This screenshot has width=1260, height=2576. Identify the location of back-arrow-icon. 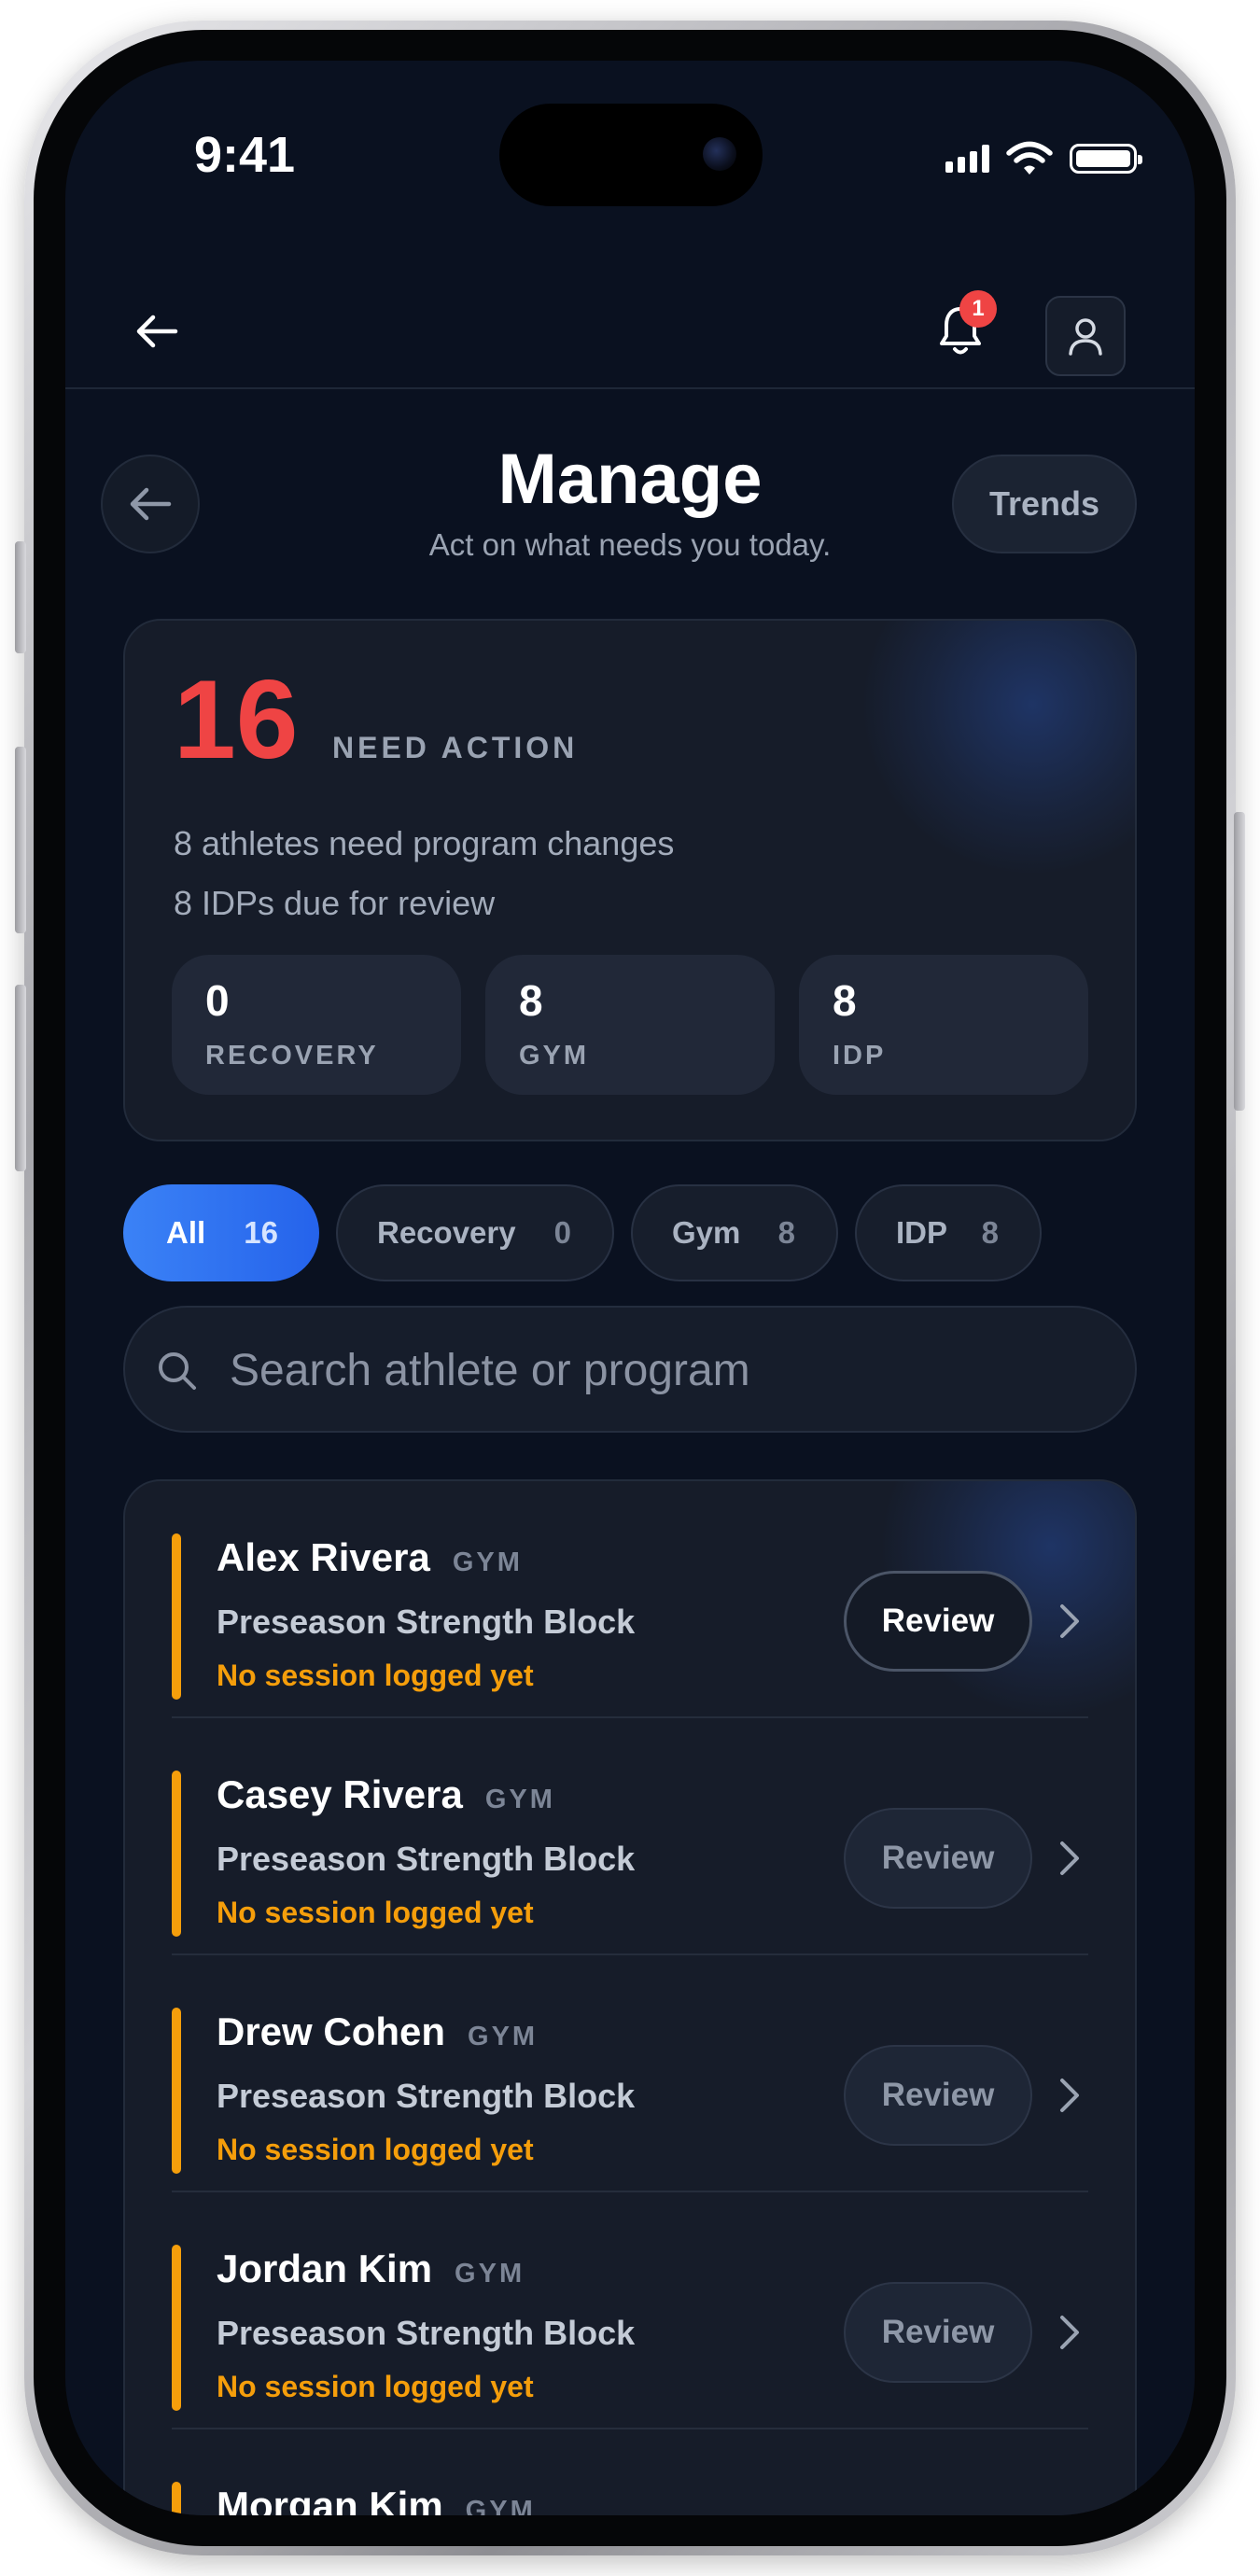
(157, 331).